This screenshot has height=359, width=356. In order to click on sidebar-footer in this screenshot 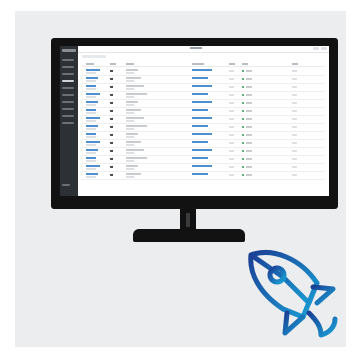, I will do `click(66, 185)`.